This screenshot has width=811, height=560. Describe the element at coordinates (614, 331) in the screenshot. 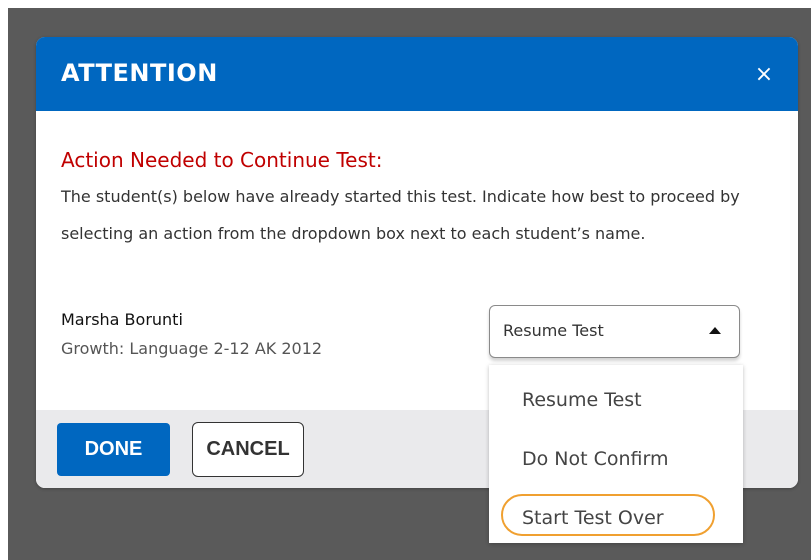

I see `action-select: Resume Test` at that location.